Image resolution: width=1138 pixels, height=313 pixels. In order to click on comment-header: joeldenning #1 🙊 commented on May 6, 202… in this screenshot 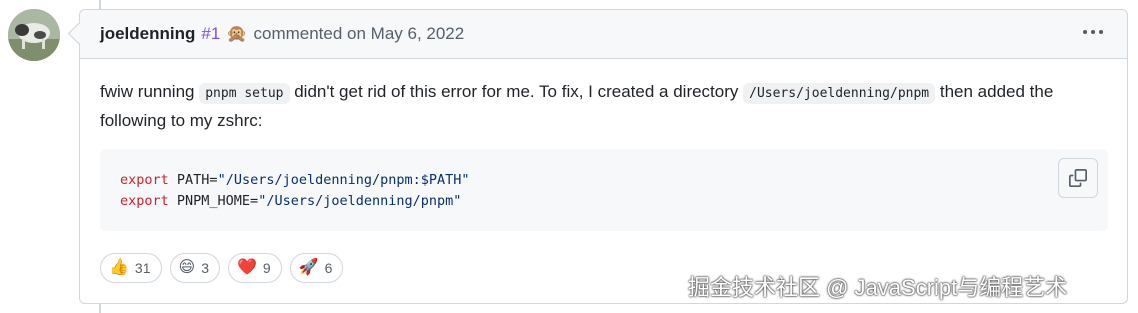, I will do `click(597, 34)`.